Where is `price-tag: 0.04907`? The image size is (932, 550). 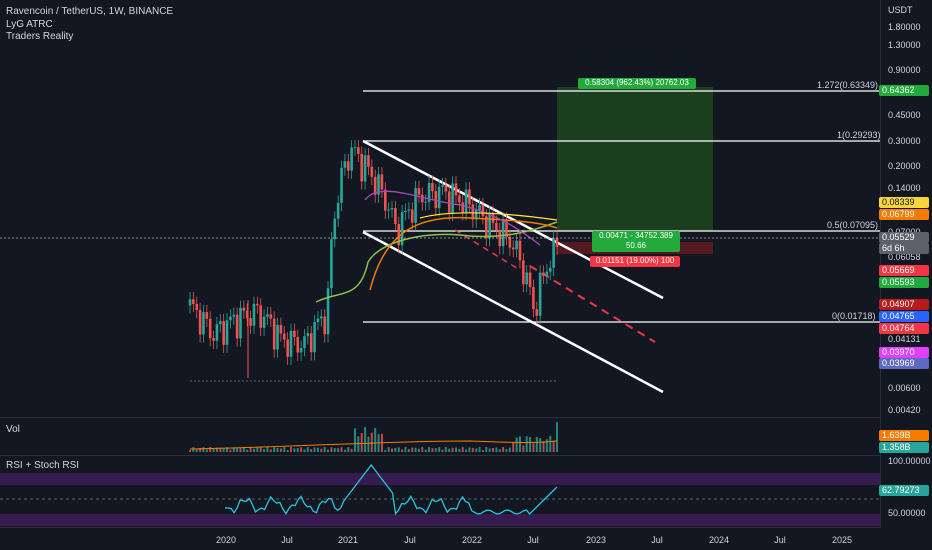
price-tag: 0.04907 is located at coordinates (904, 304).